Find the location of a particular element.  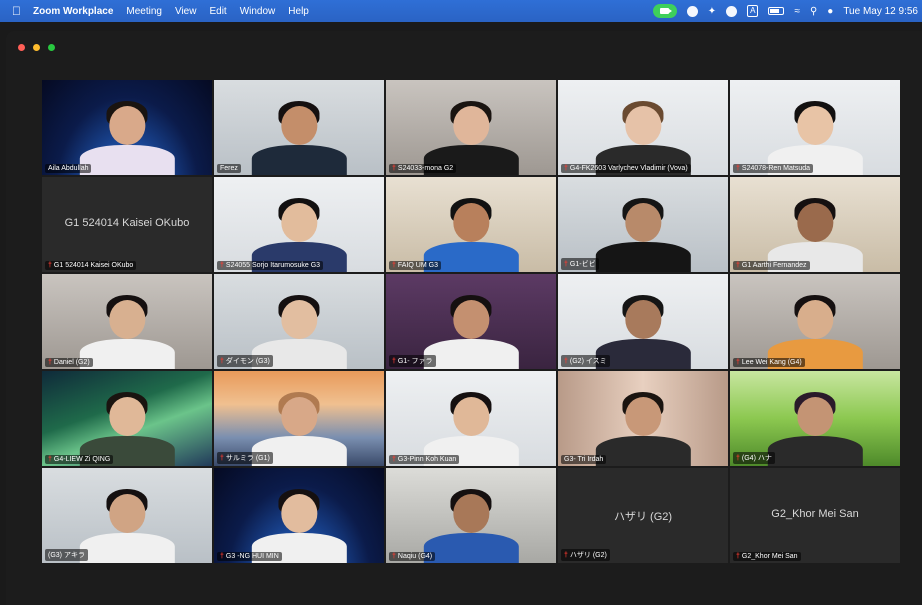

participant-name-text: Aila Abdullah is located at coordinates (68, 168).